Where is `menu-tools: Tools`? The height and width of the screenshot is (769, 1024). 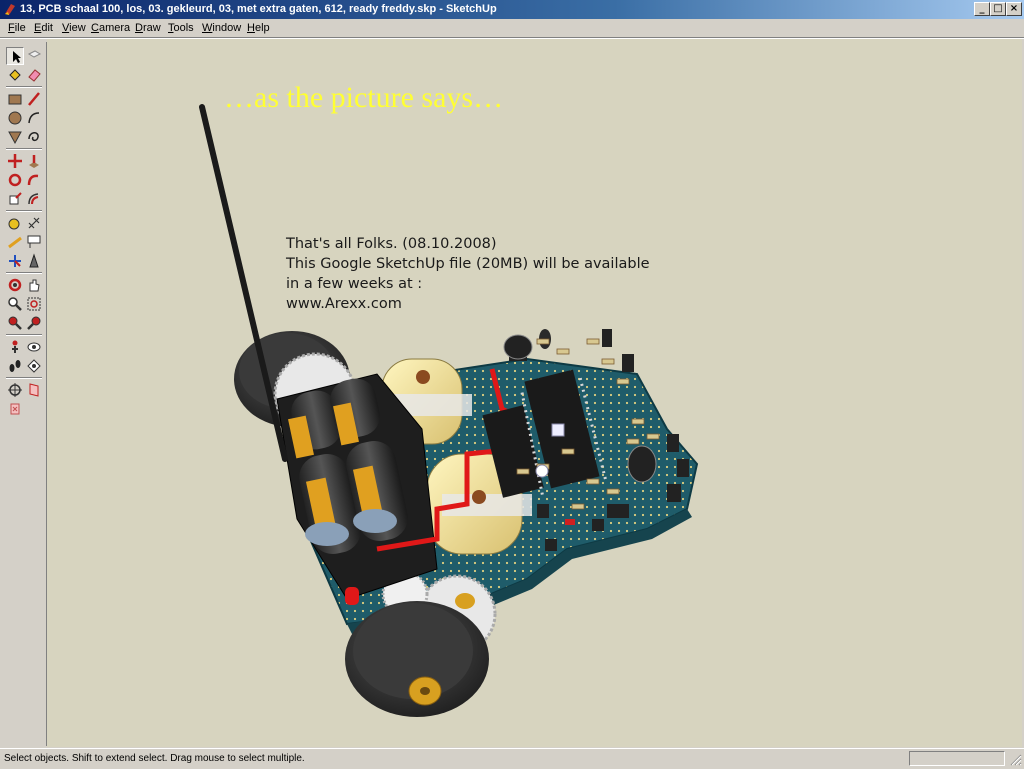
menu-tools: Tools is located at coordinates (181, 28).